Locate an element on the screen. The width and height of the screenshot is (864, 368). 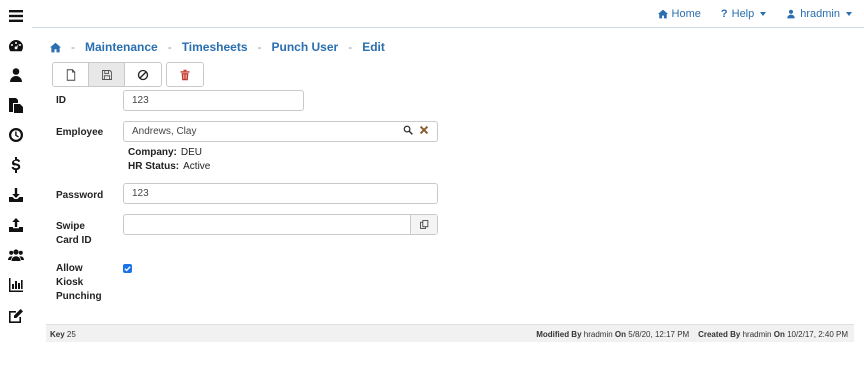
modified-on-label: On is located at coordinates (620, 334).